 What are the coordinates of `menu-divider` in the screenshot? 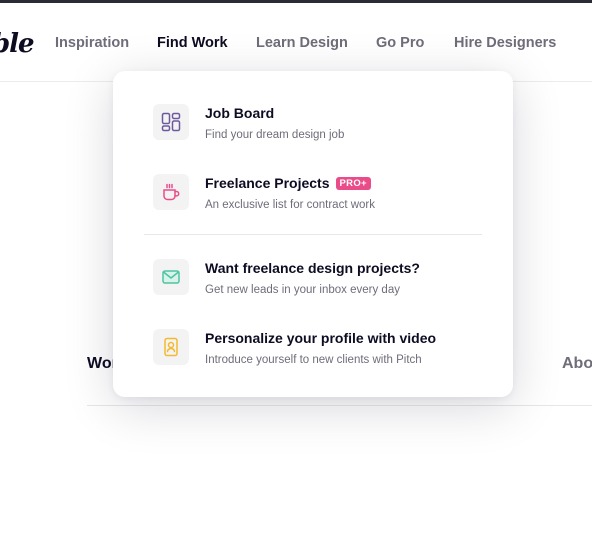 It's located at (313, 234).